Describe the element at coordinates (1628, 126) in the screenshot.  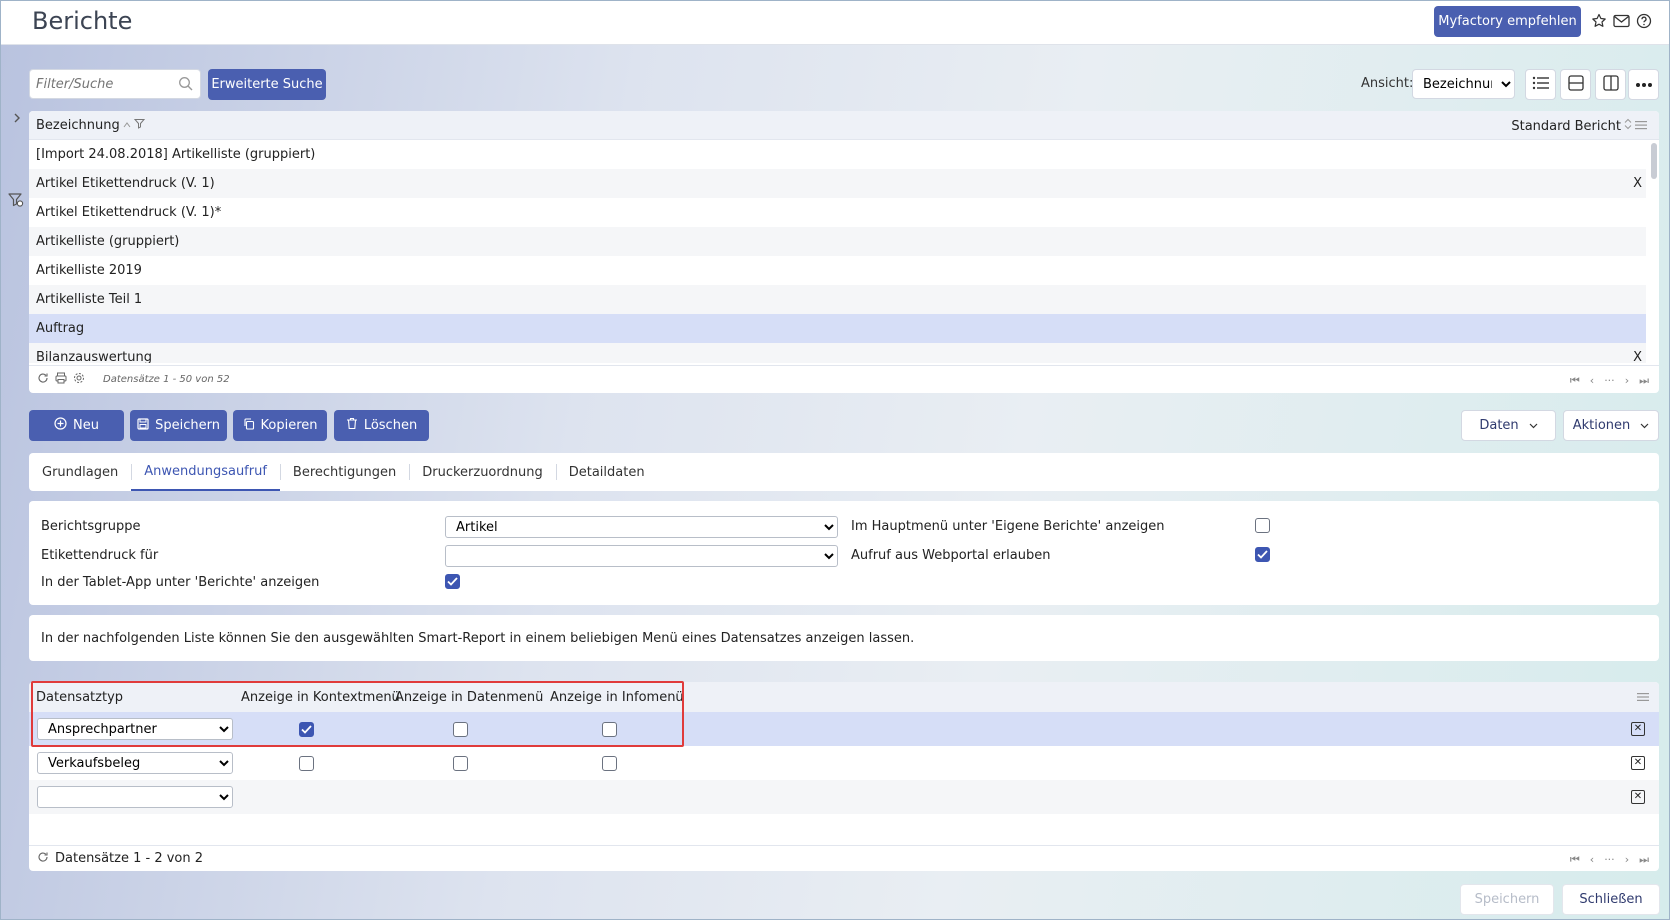
I see `sort-icon` at that location.